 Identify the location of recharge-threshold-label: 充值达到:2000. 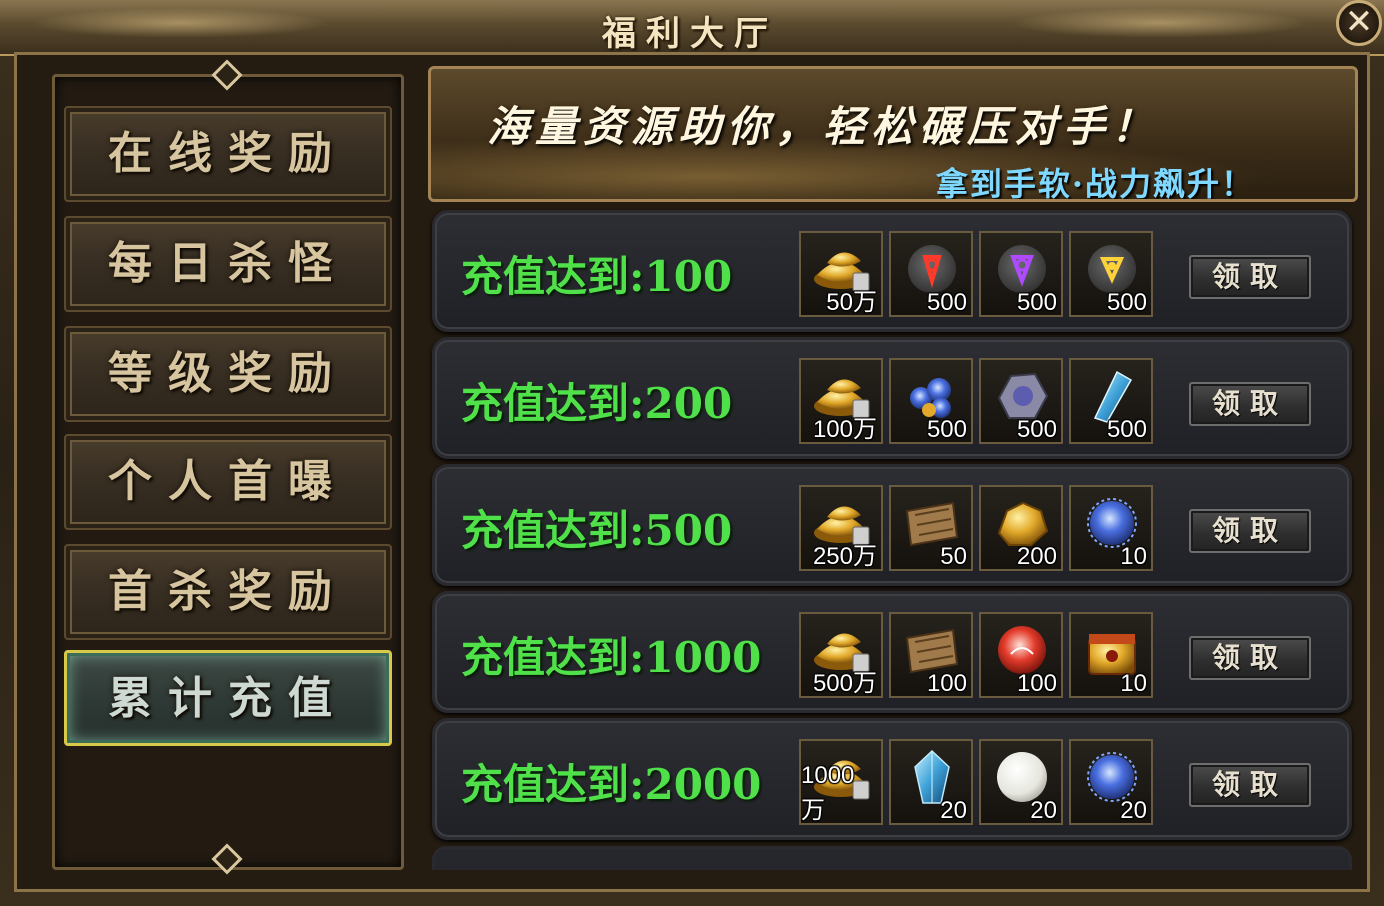
(611, 784).